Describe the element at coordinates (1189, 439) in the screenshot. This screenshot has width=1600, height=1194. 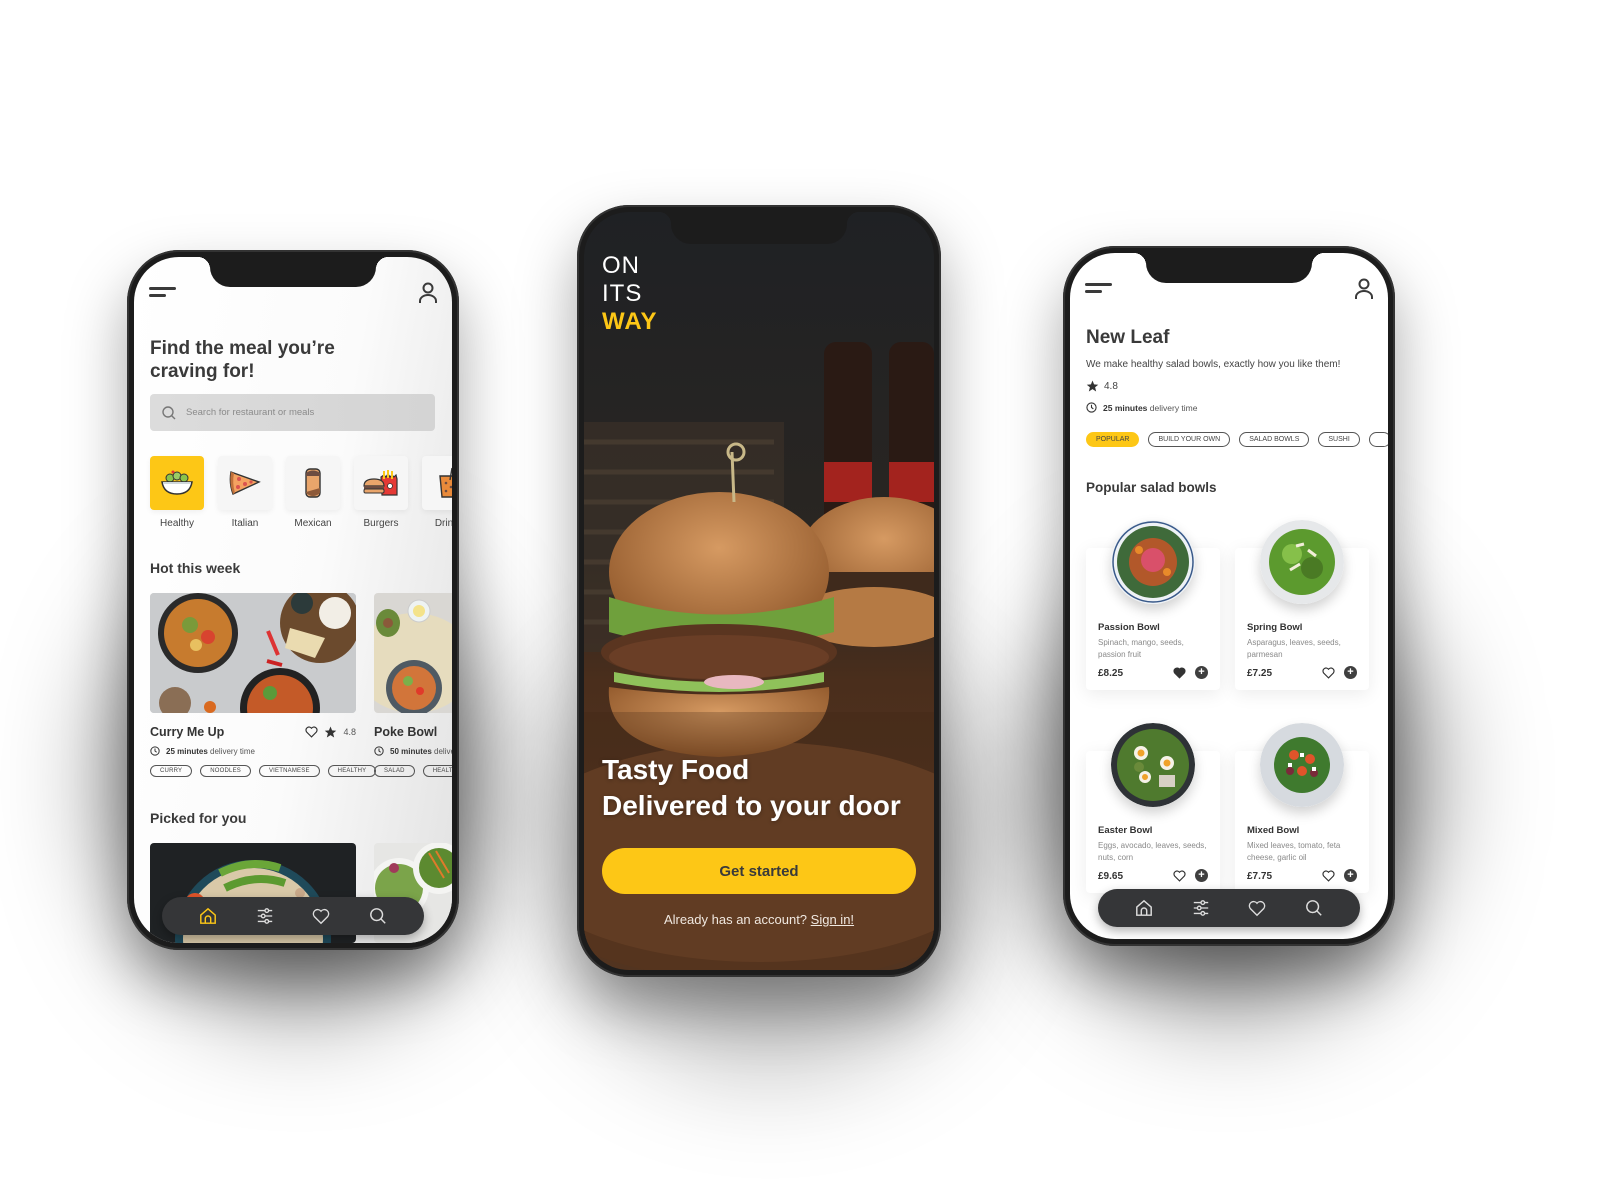
I see `chip-build-your-own: BUILD YOUR OWN` at that location.